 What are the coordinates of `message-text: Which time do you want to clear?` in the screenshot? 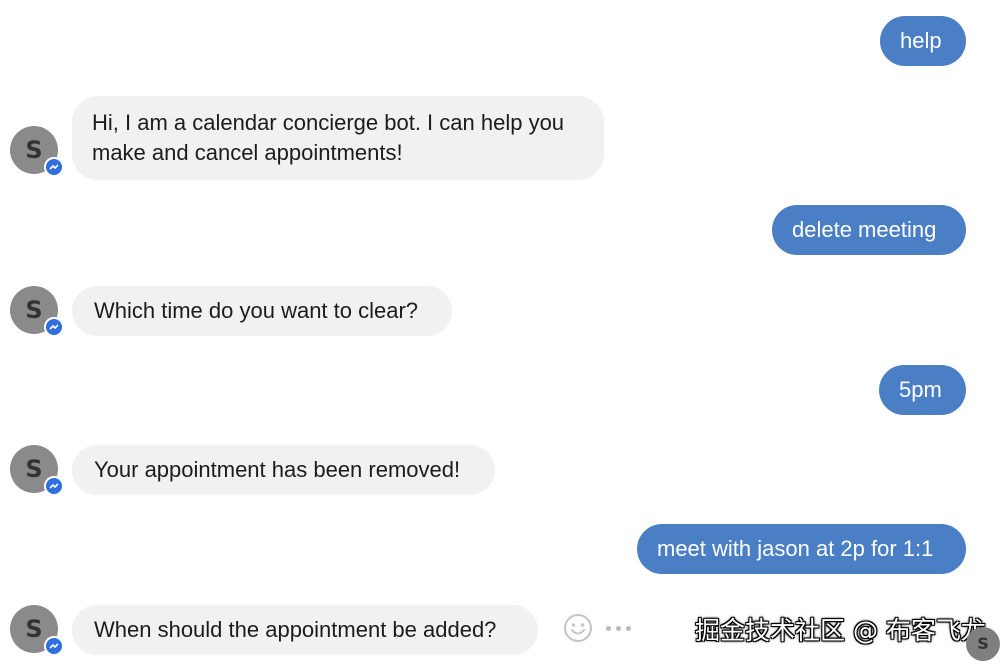 It's located at (256, 310).